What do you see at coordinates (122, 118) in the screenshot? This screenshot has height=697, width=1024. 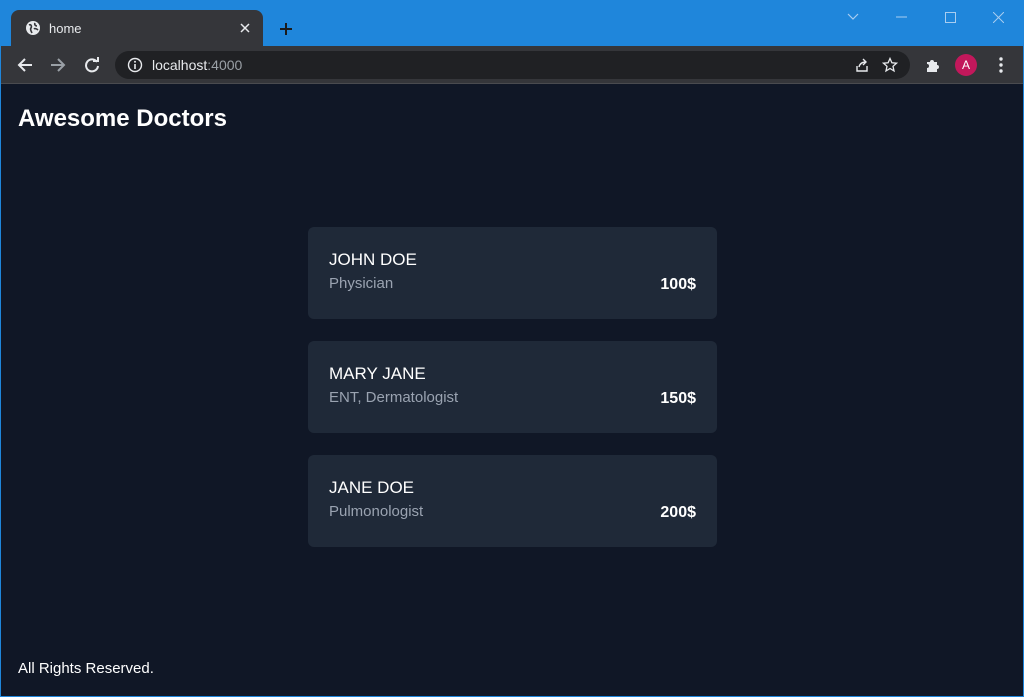 I see `page-title: Awesome Doctors` at bounding box center [122, 118].